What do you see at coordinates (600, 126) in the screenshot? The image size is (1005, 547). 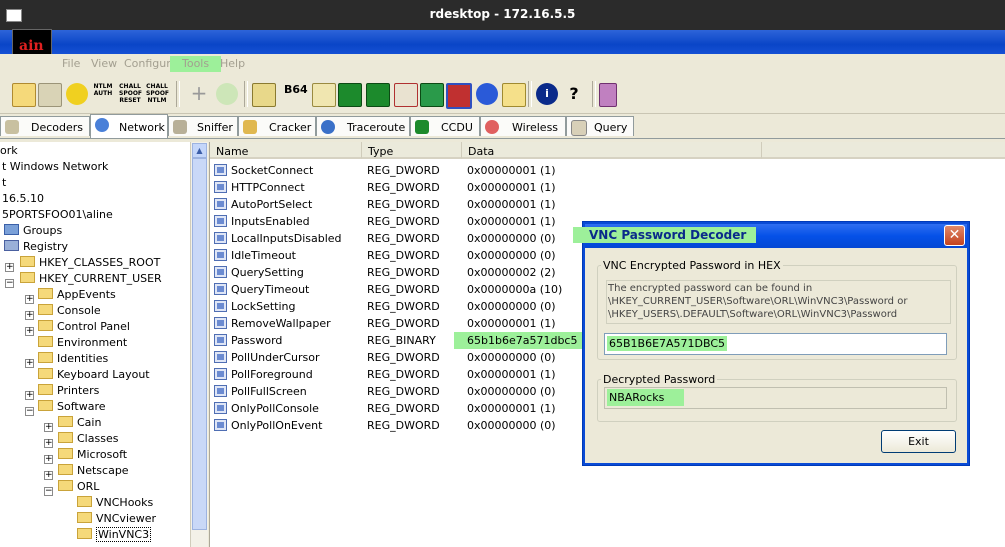 I see `tab-query: Query` at bounding box center [600, 126].